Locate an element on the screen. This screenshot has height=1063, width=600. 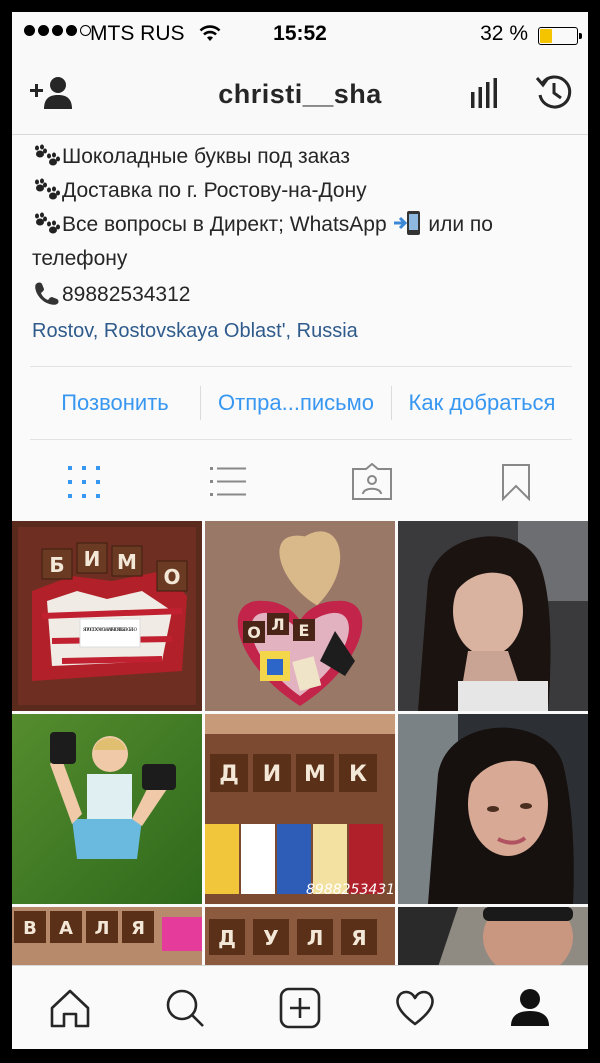
profile-view-tabs is located at coordinates (300, 482).